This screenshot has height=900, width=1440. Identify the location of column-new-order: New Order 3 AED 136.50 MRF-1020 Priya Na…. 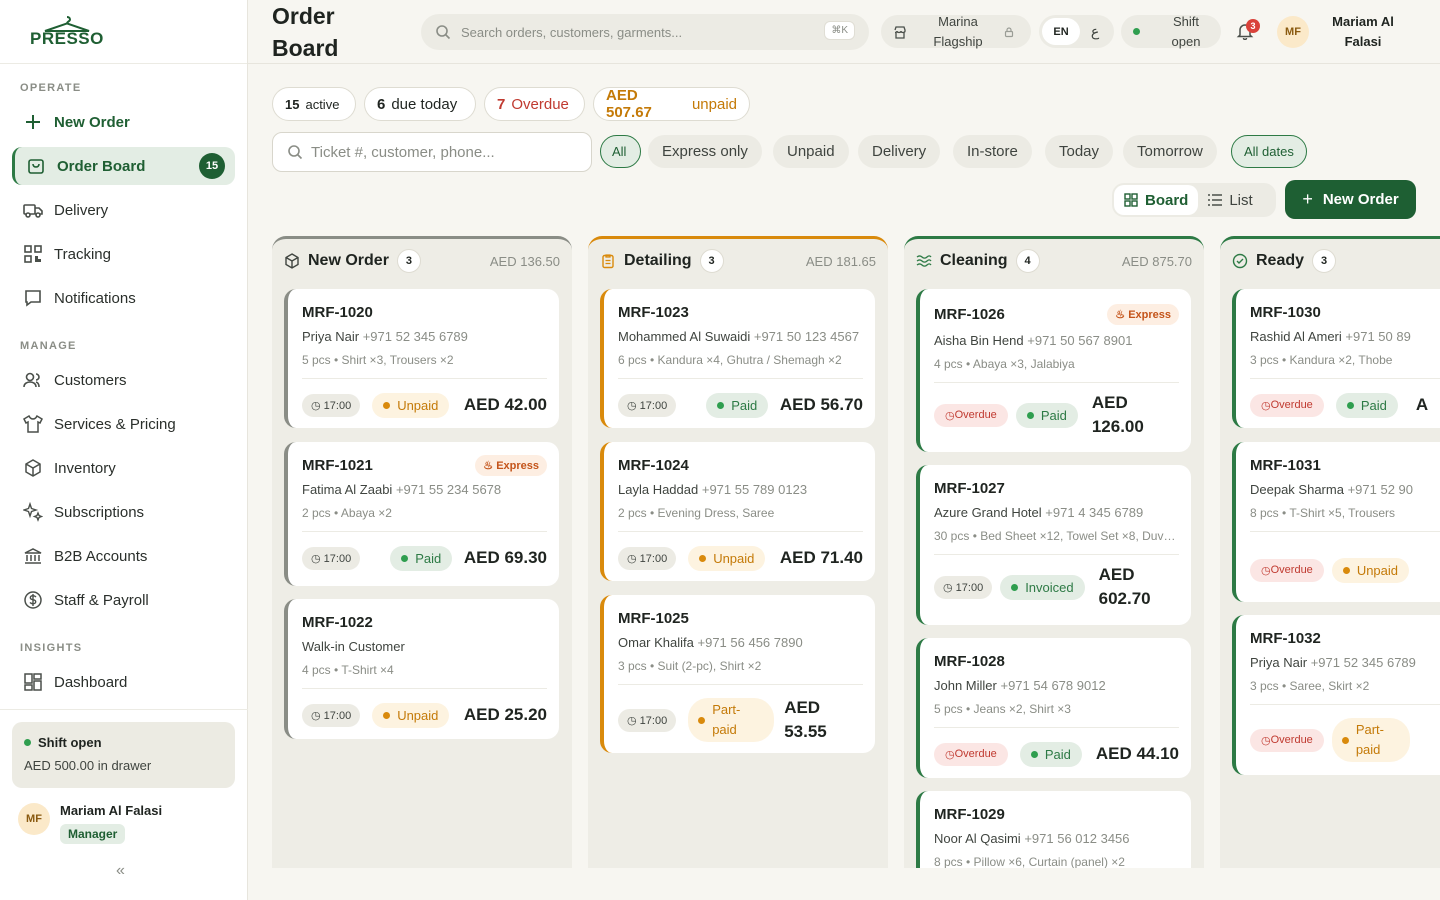
(422, 552).